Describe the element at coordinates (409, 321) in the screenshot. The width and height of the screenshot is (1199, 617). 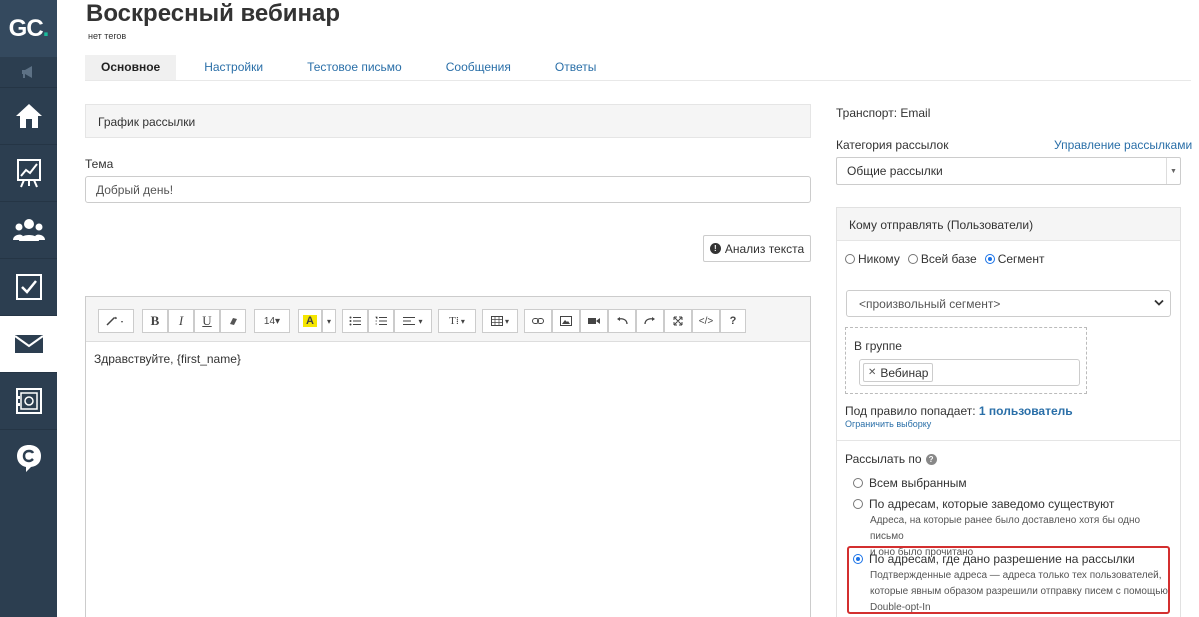
I see `align-icon` at that location.